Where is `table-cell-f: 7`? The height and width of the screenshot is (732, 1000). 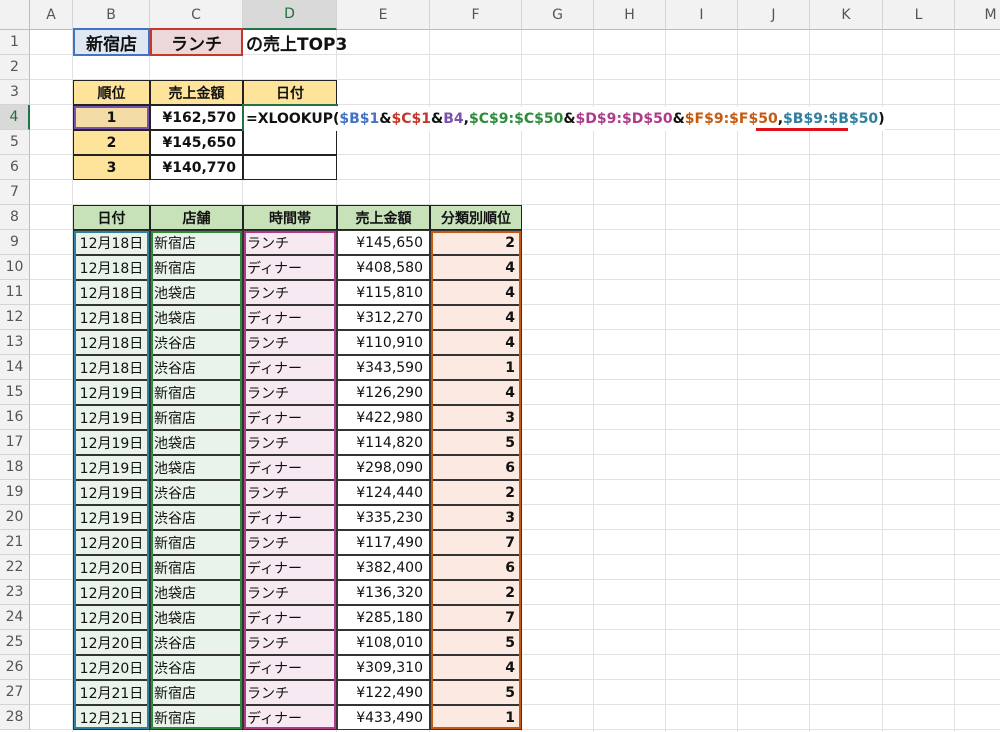 table-cell-f: 7 is located at coordinates (476, 542).